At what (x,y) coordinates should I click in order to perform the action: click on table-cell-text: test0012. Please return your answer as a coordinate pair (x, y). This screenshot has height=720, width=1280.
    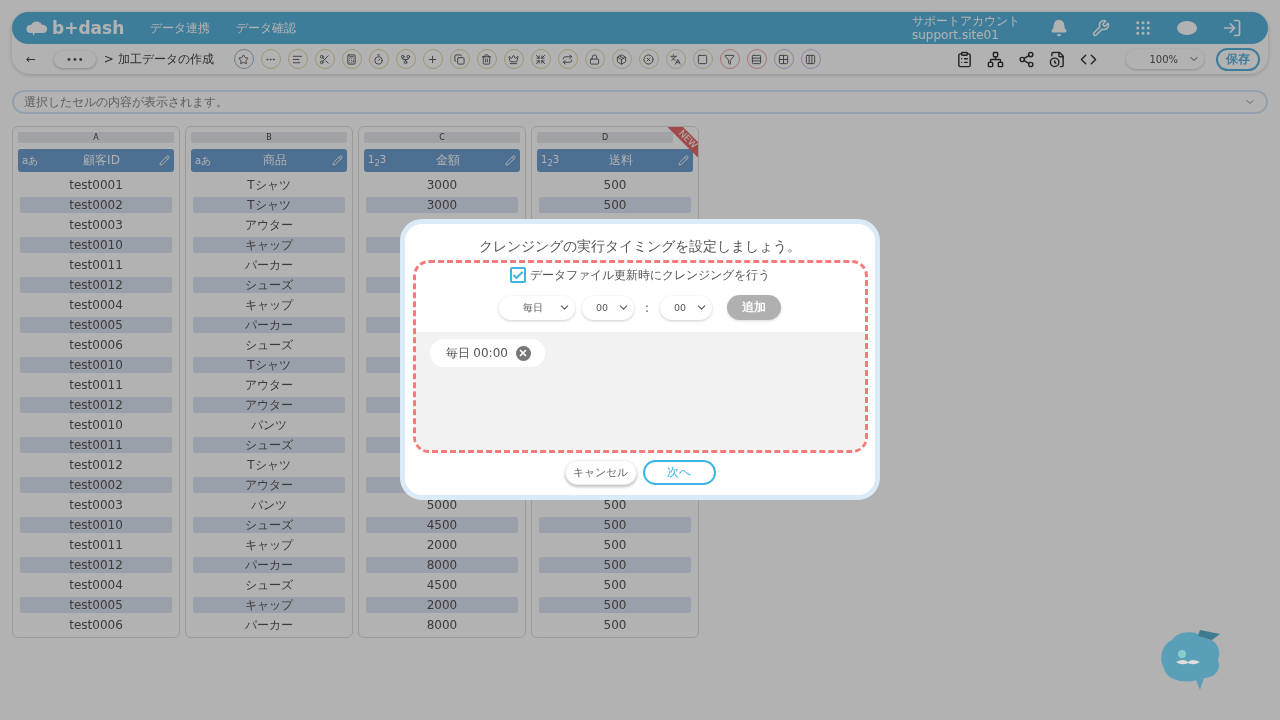
    Looking at the image, I should click on (96, 465).